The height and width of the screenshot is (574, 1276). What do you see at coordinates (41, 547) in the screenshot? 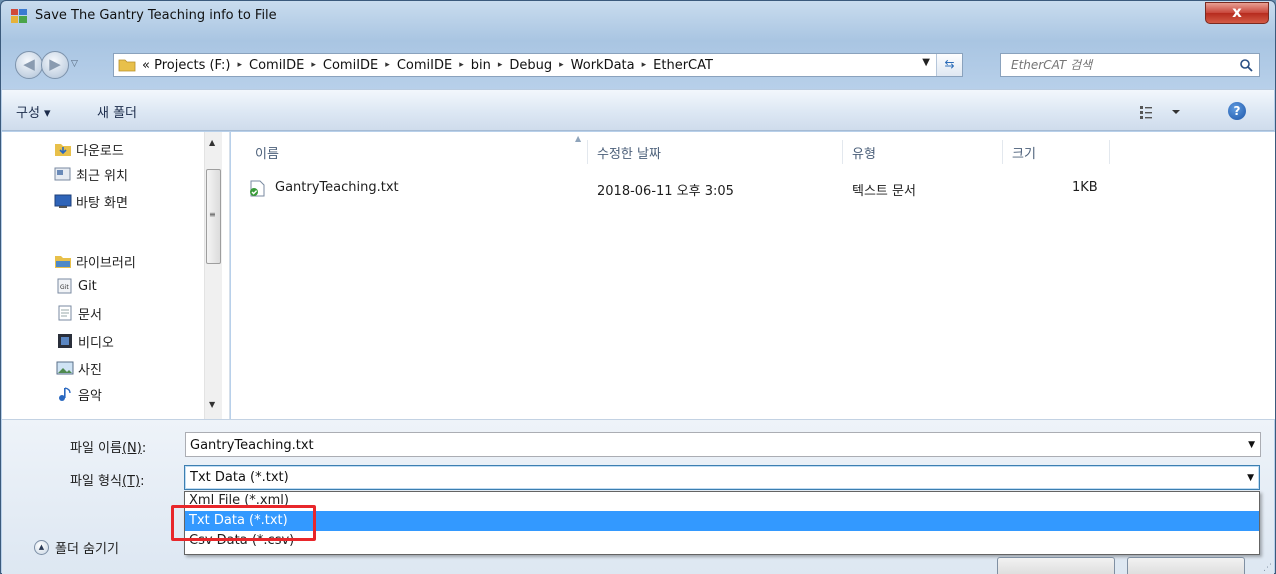
I see `collapse-arrow-icon: ▲` at bounding box center [41, 547].